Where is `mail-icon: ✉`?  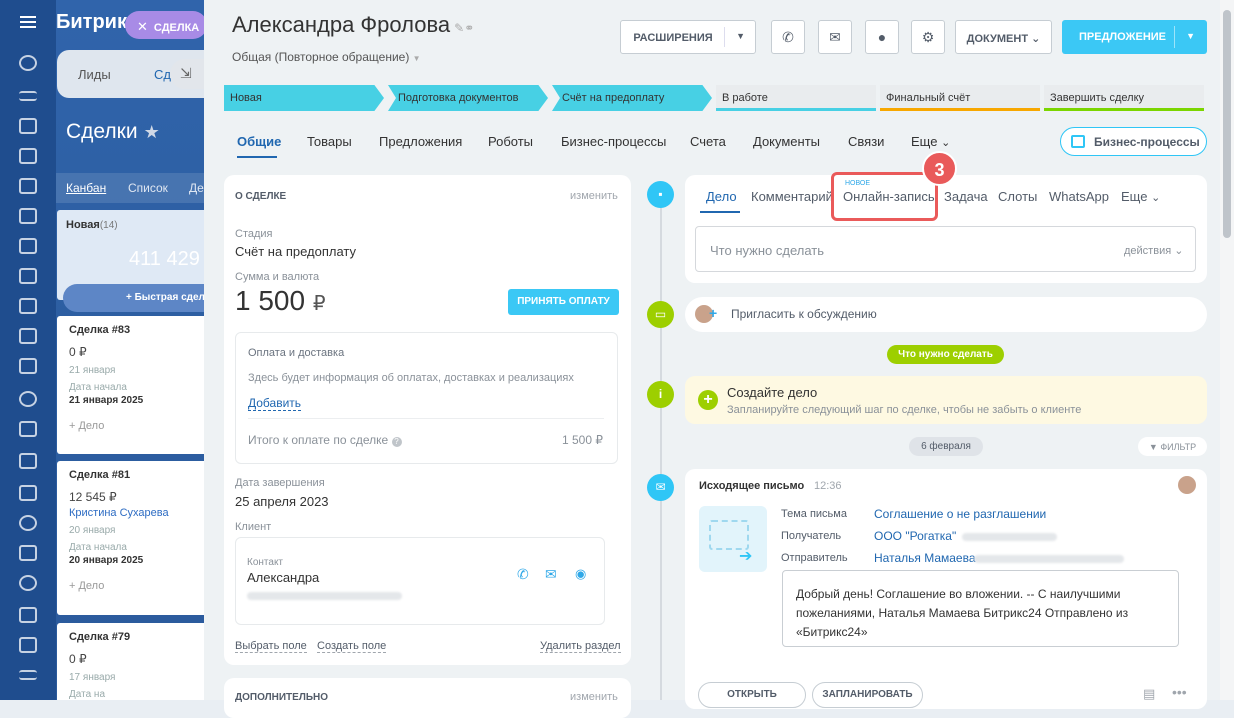
mail-icon: ✉ is located at coordinates (835, 37).